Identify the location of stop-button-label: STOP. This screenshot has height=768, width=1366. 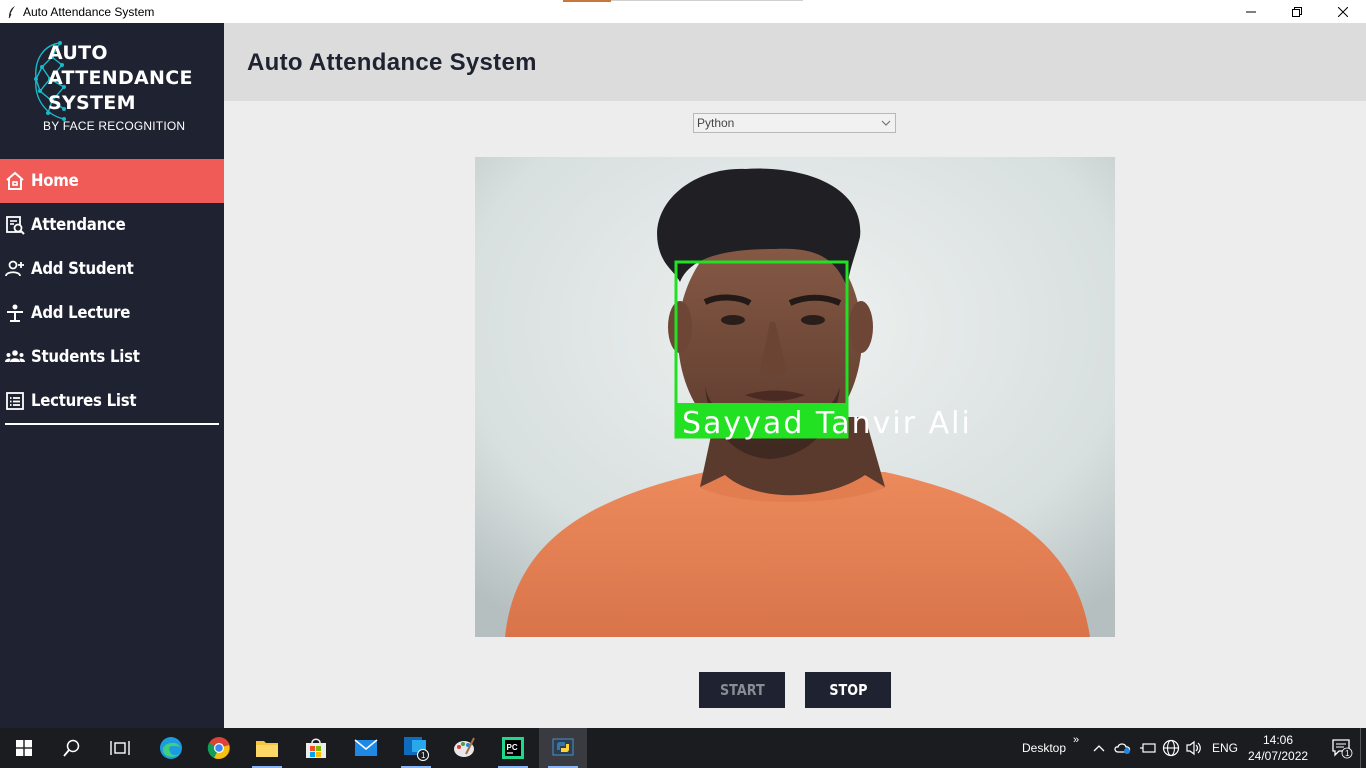
(848, 690).